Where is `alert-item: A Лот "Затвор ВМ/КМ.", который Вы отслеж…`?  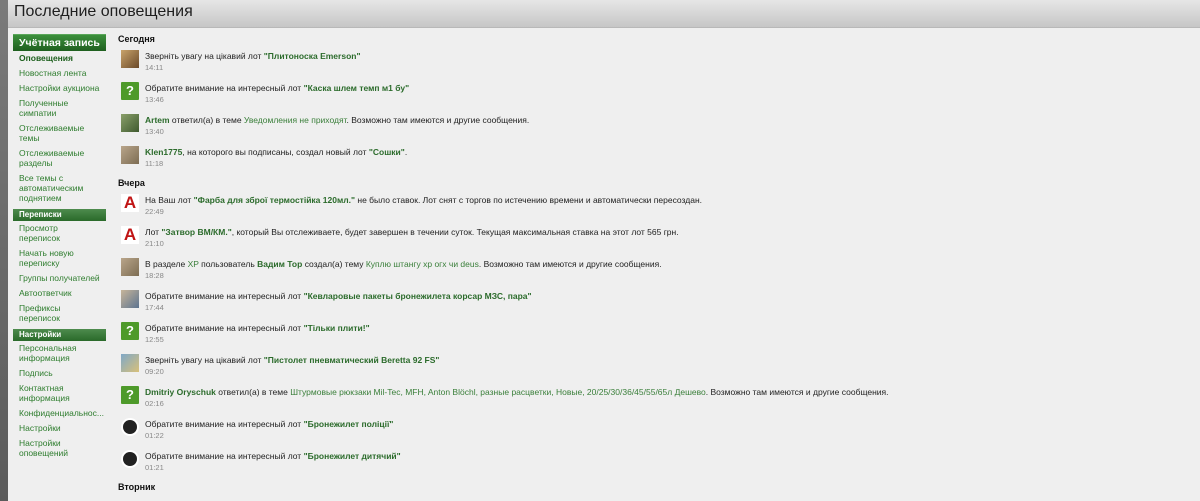 alert-item: A Лот "Затвор ВМ/КМ.", который Вы отслеж… is located at coordinates (657, 238).